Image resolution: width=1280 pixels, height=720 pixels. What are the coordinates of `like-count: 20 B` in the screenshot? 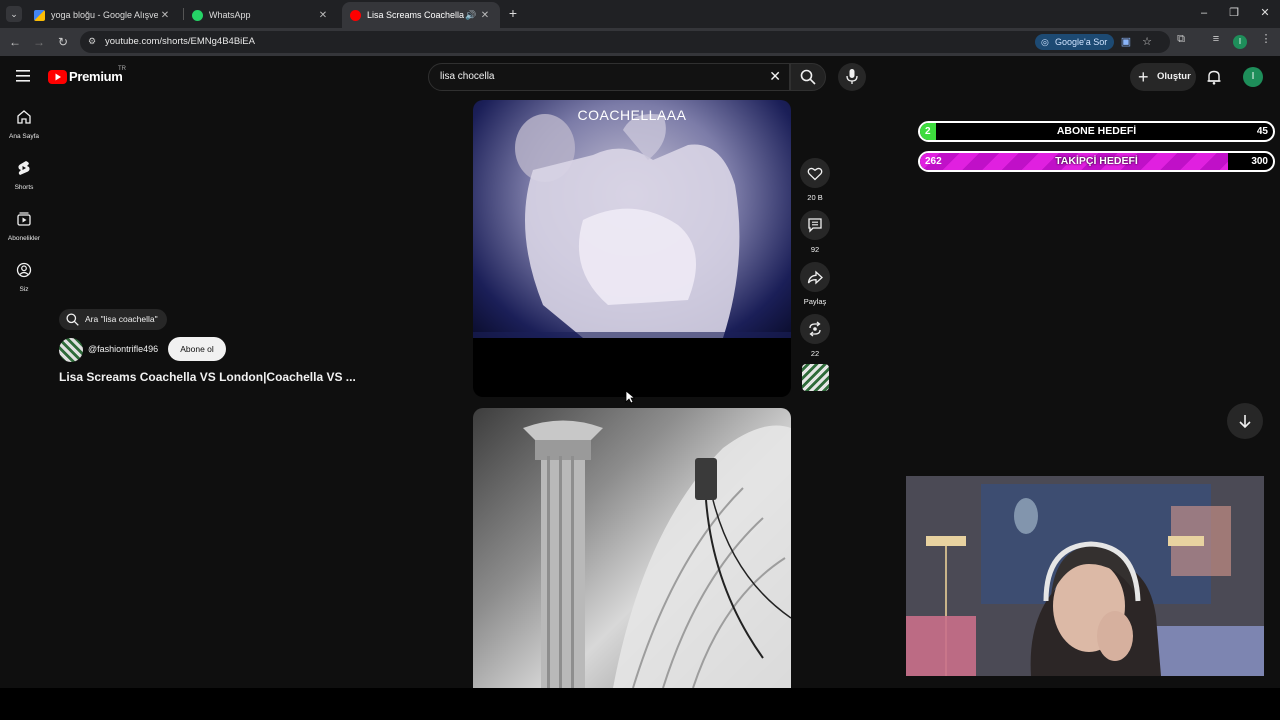 It's located at (815, 197).